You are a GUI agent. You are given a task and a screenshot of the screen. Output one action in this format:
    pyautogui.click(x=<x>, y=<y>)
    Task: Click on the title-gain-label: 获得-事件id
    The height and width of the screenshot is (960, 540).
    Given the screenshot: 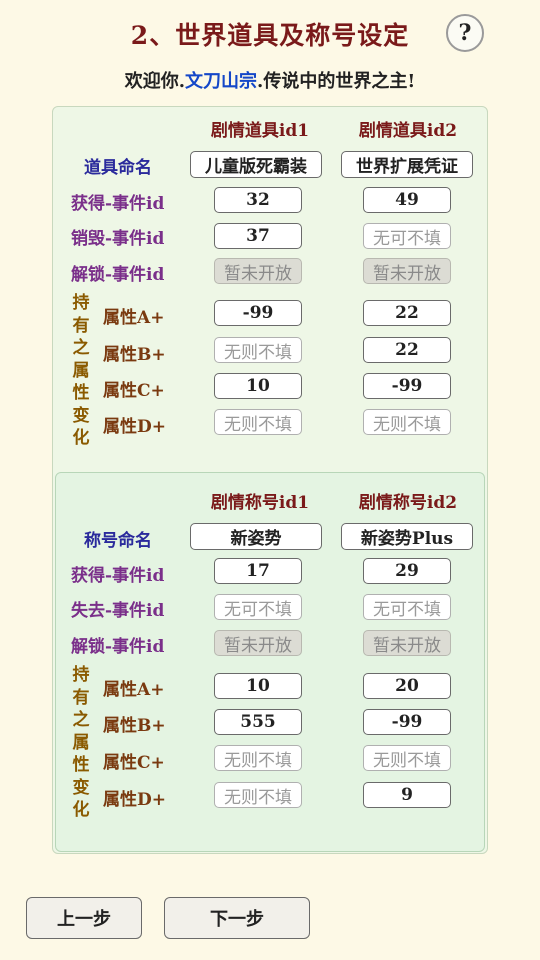 What is the action you would take?
    pyautogui.click(x=118, y=576)
    